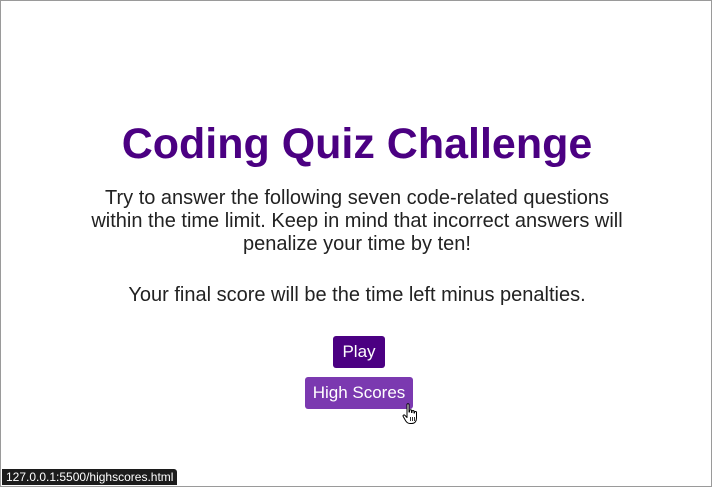 This screenshot has height=487, width=712. I want to click on status-bar-link-url: 127.0.0.1:5500/highscores.html, so click(90, 477).